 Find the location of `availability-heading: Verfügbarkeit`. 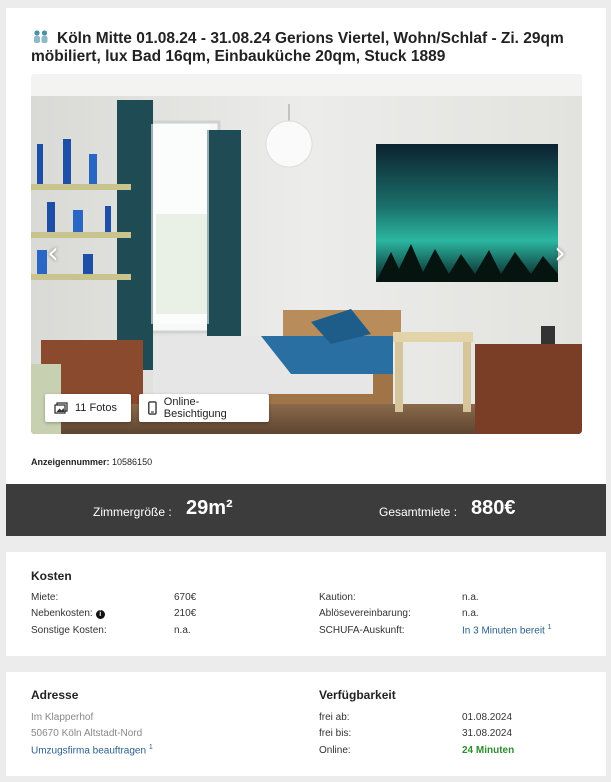

availability-heading: Verfügbarkeit is located at coordinates (357, 695).